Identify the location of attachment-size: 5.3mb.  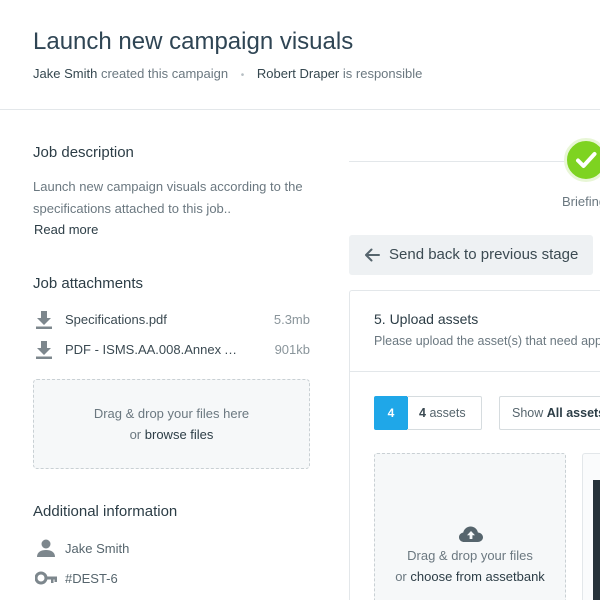
(291, 319).